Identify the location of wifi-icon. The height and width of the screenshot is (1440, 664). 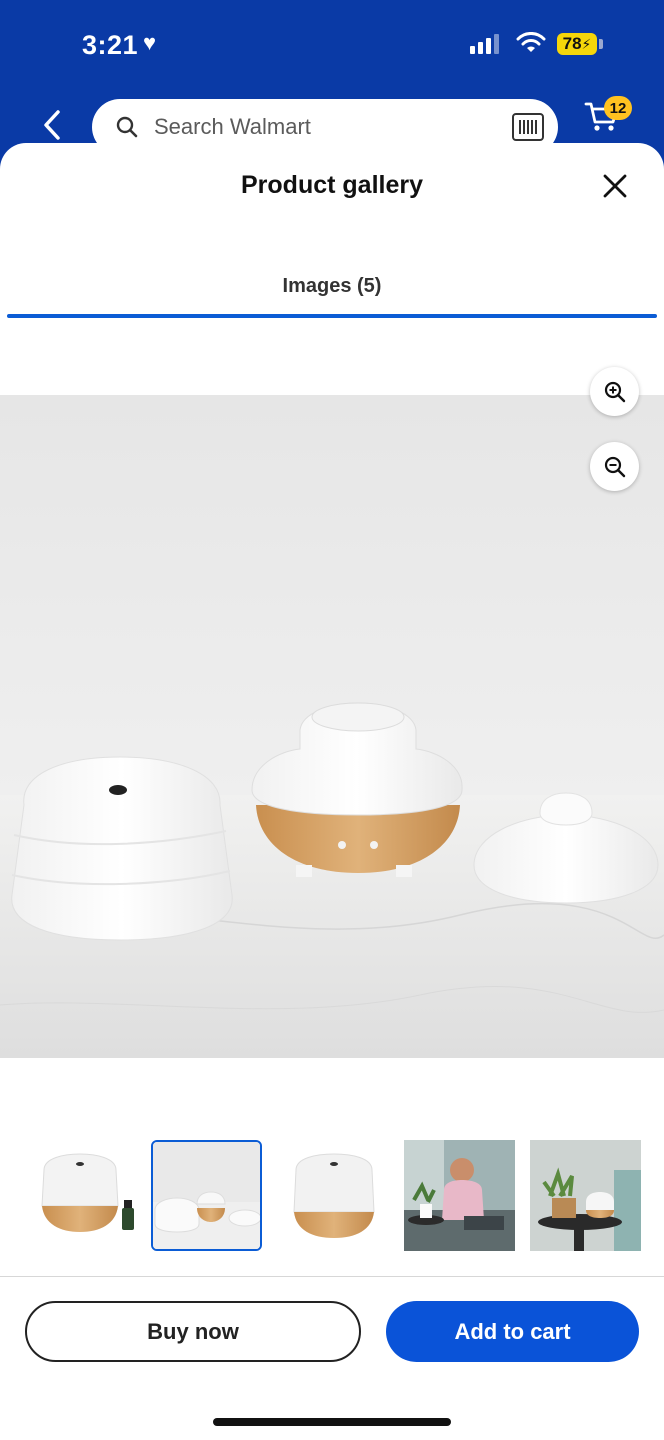
(531, 42).